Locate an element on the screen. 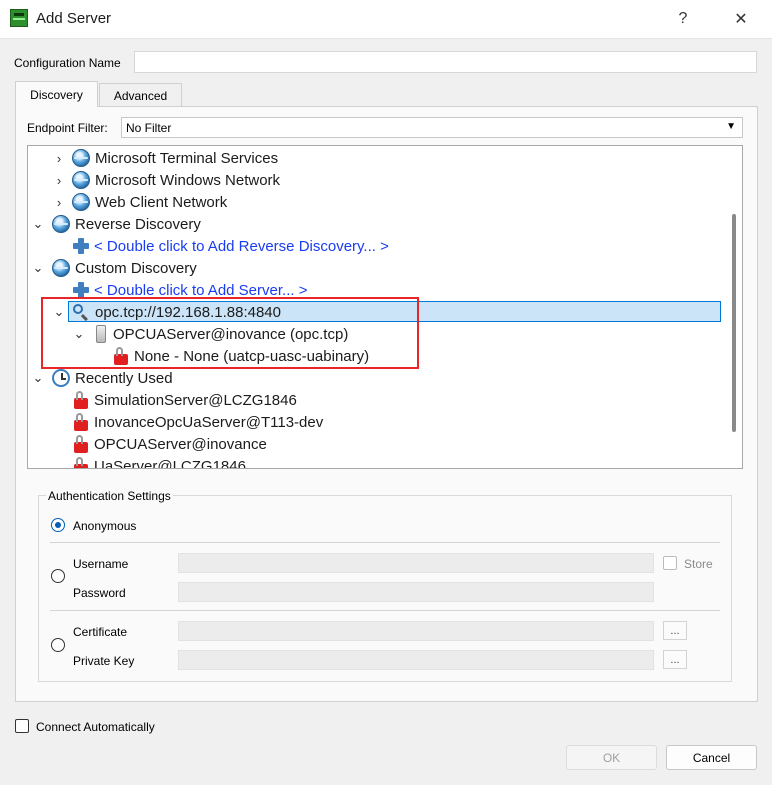 The height and width of the screenshot is (785, 772). ok-button: OK is located at coordinates (611, 757).